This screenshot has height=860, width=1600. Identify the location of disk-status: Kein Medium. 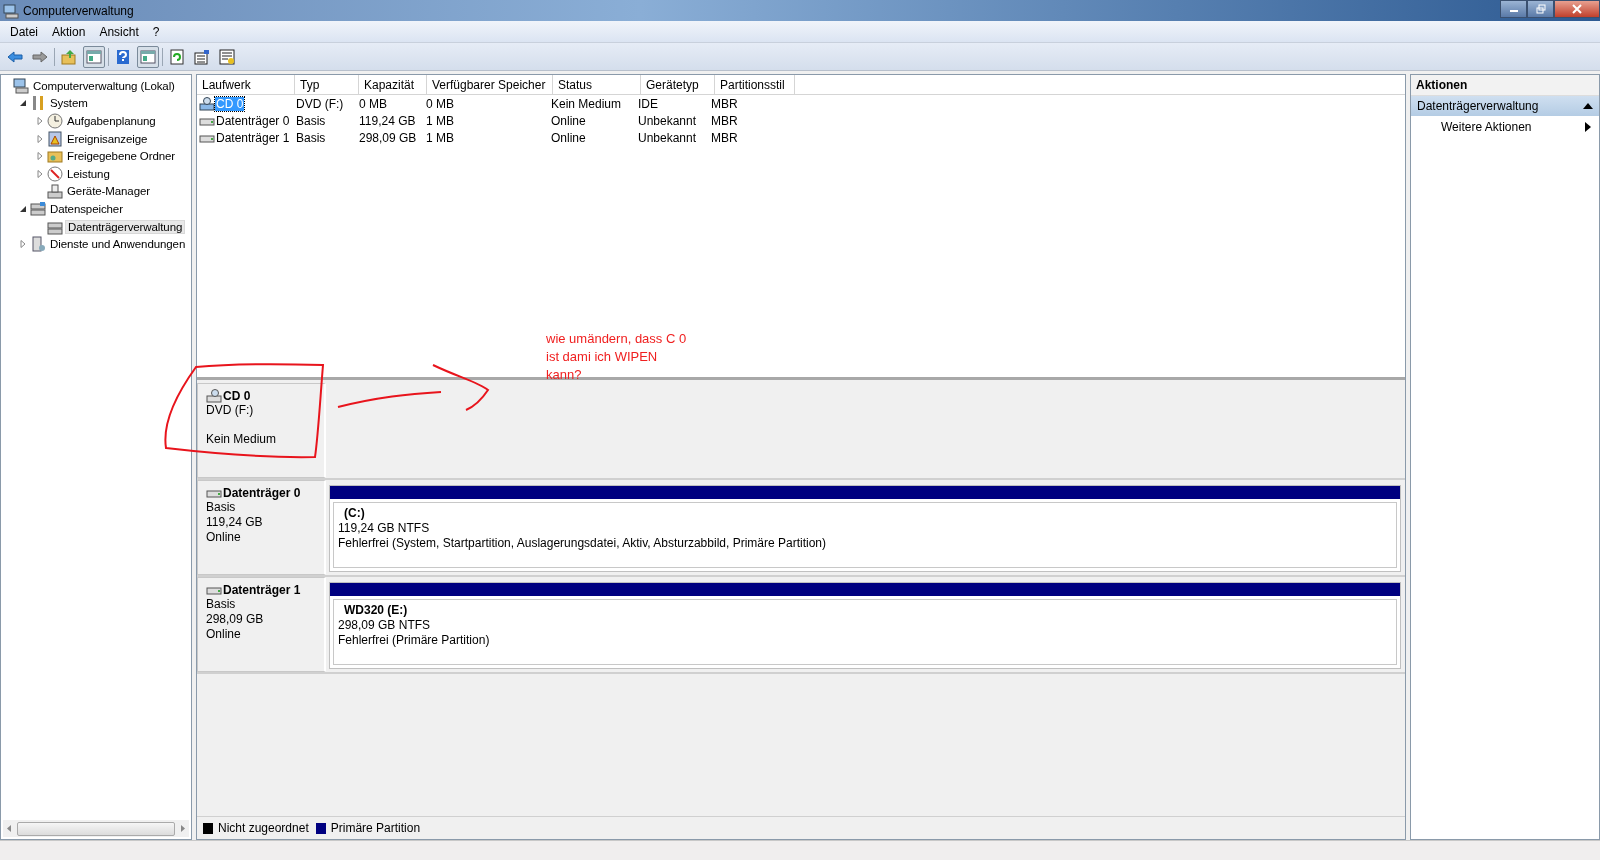
(242, 439).